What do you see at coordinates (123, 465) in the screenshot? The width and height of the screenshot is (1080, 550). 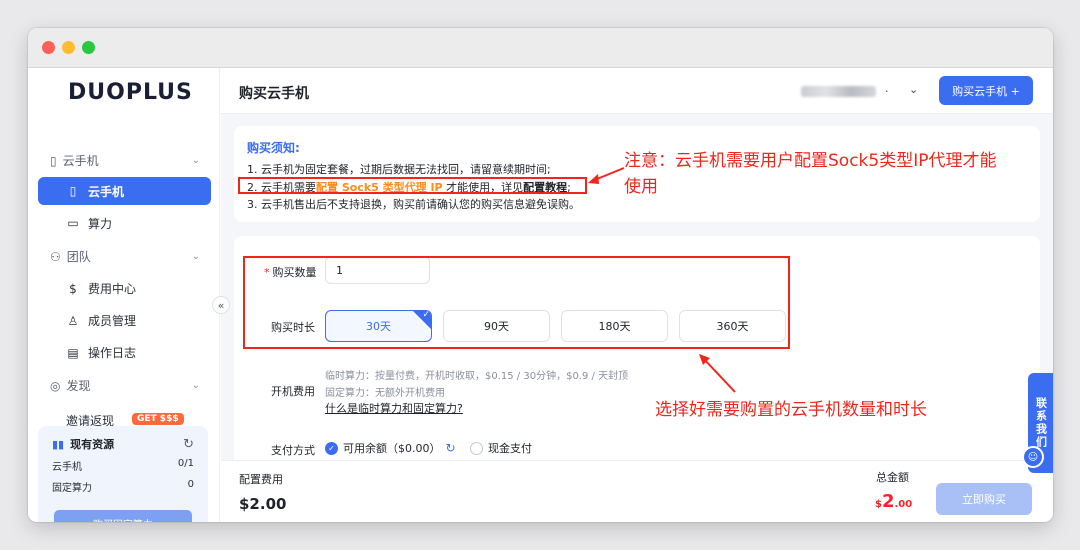 I see `resource-row: 云手机 0/1` at bounding box center [123, 465].